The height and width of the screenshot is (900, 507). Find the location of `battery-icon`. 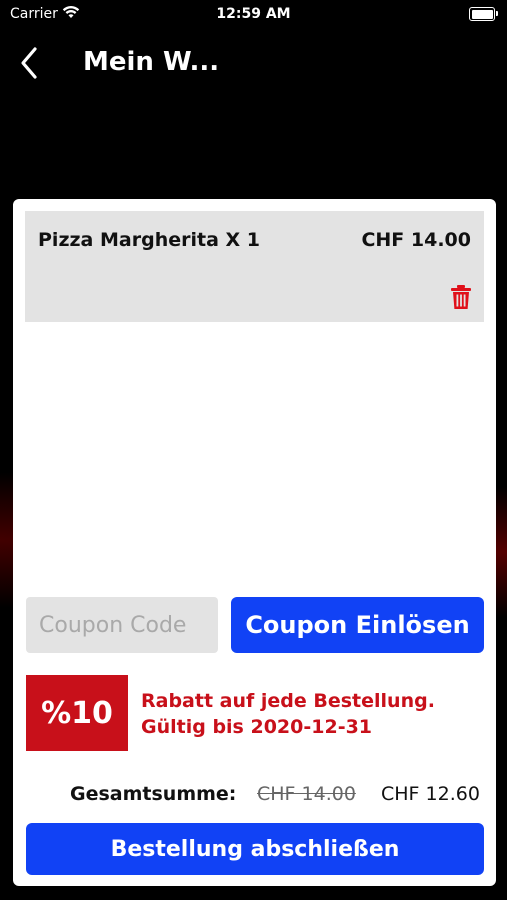

battery-icon is located at coordinates (483, 14).